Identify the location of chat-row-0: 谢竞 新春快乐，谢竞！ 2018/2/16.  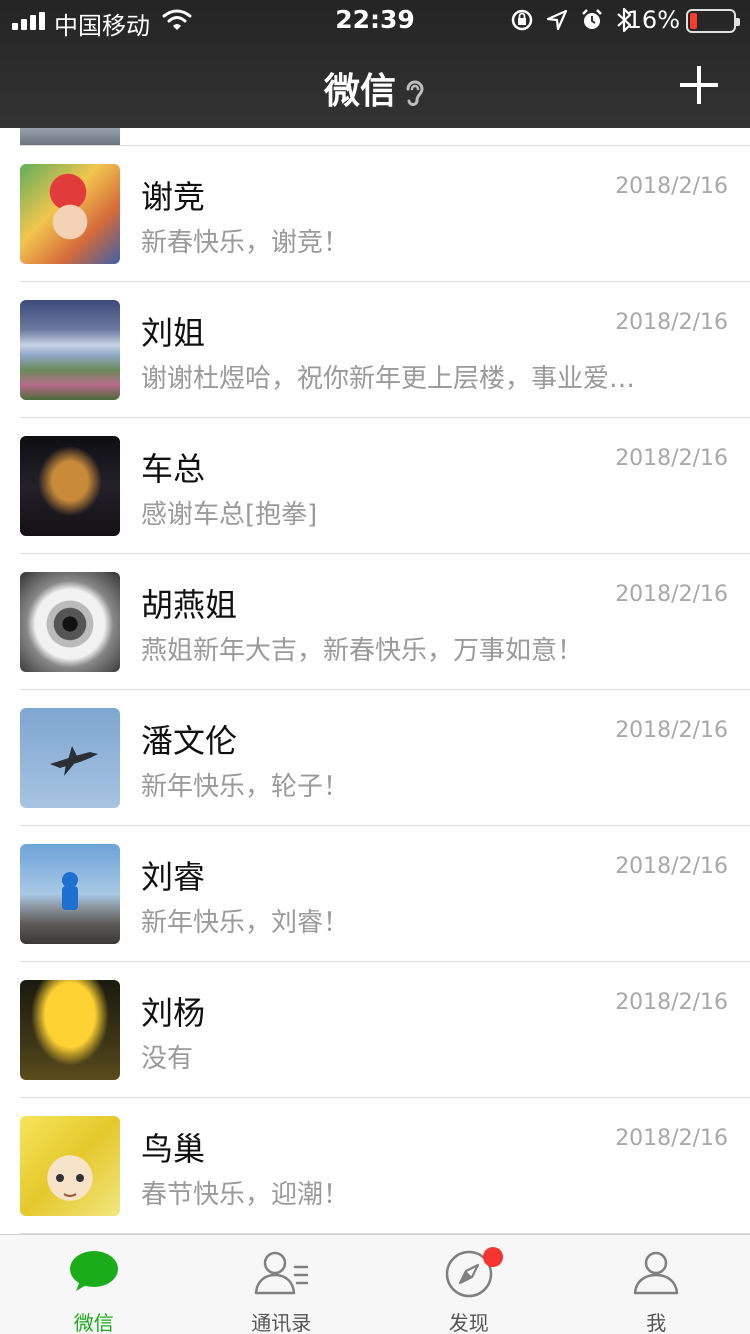
(375, 214).